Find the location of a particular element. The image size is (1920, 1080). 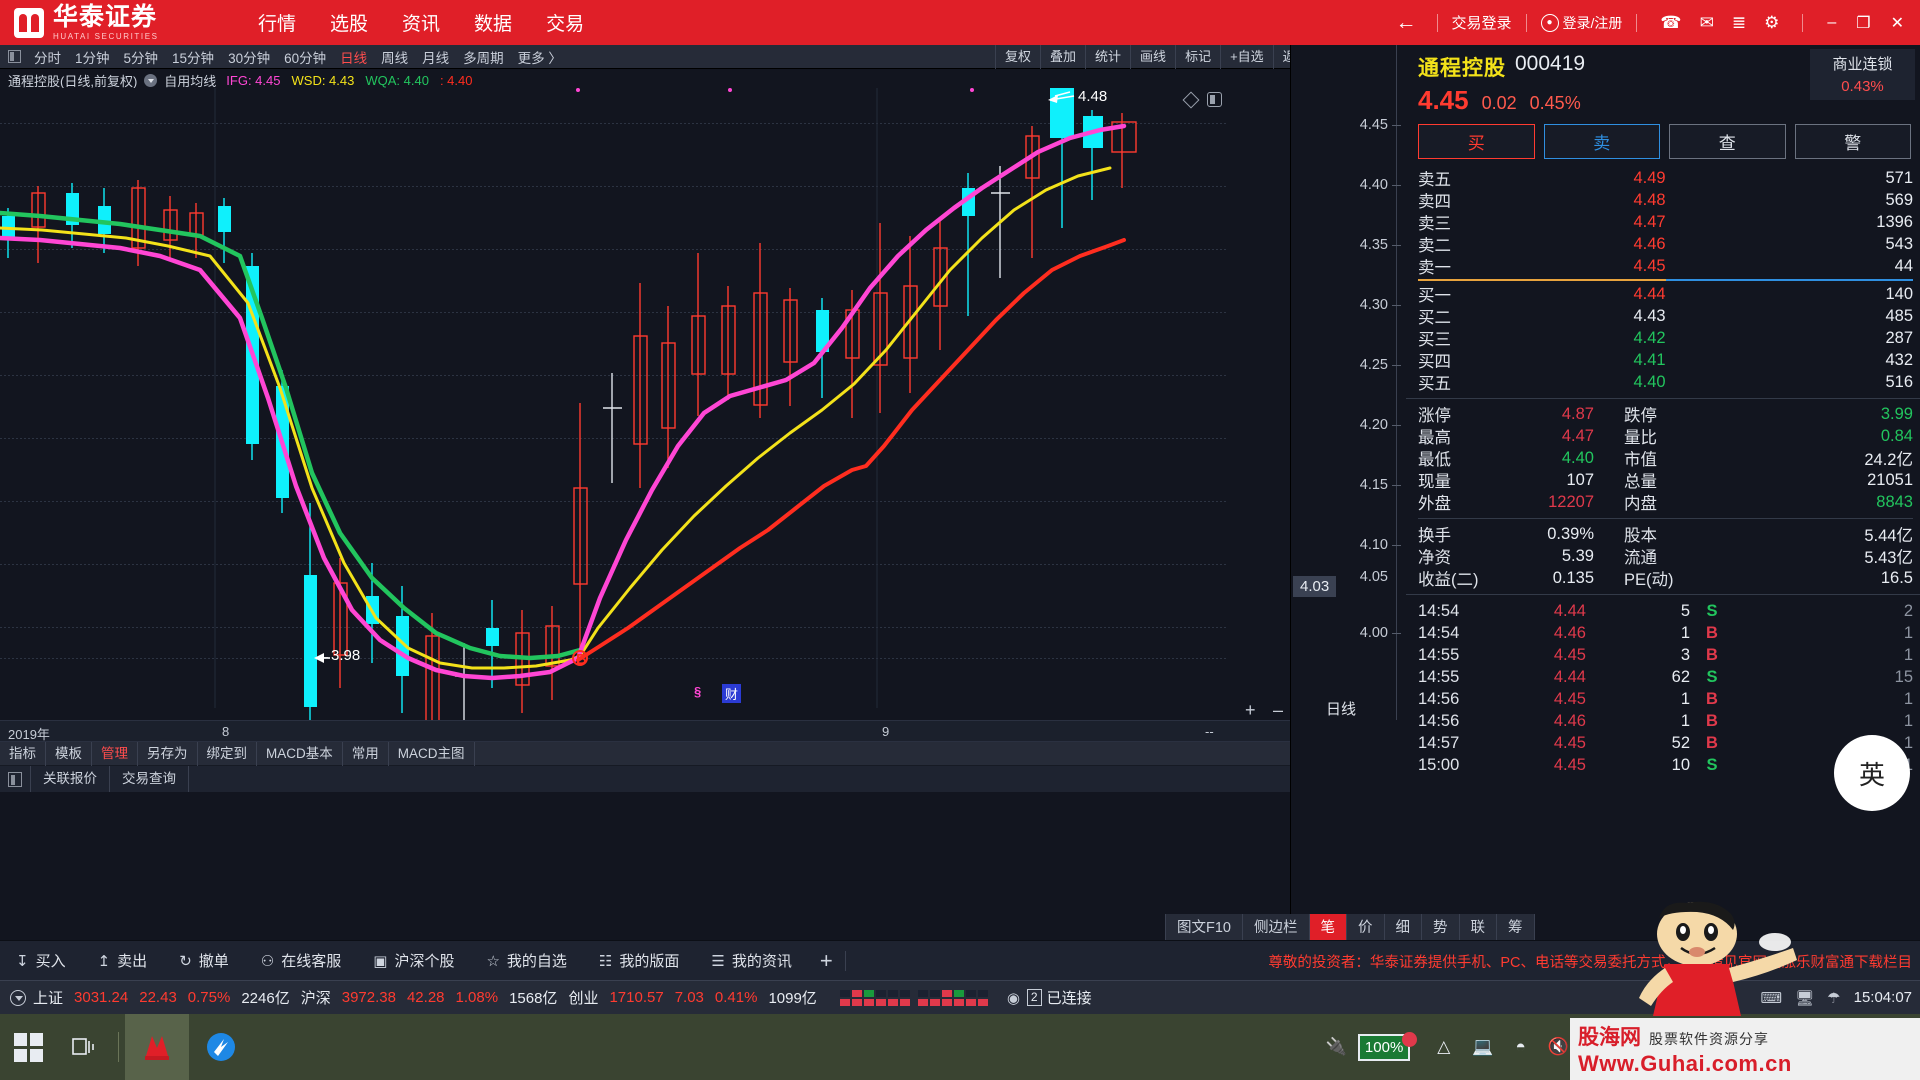

tool-statistics: 统计 is located at coordinates (1107, 57).